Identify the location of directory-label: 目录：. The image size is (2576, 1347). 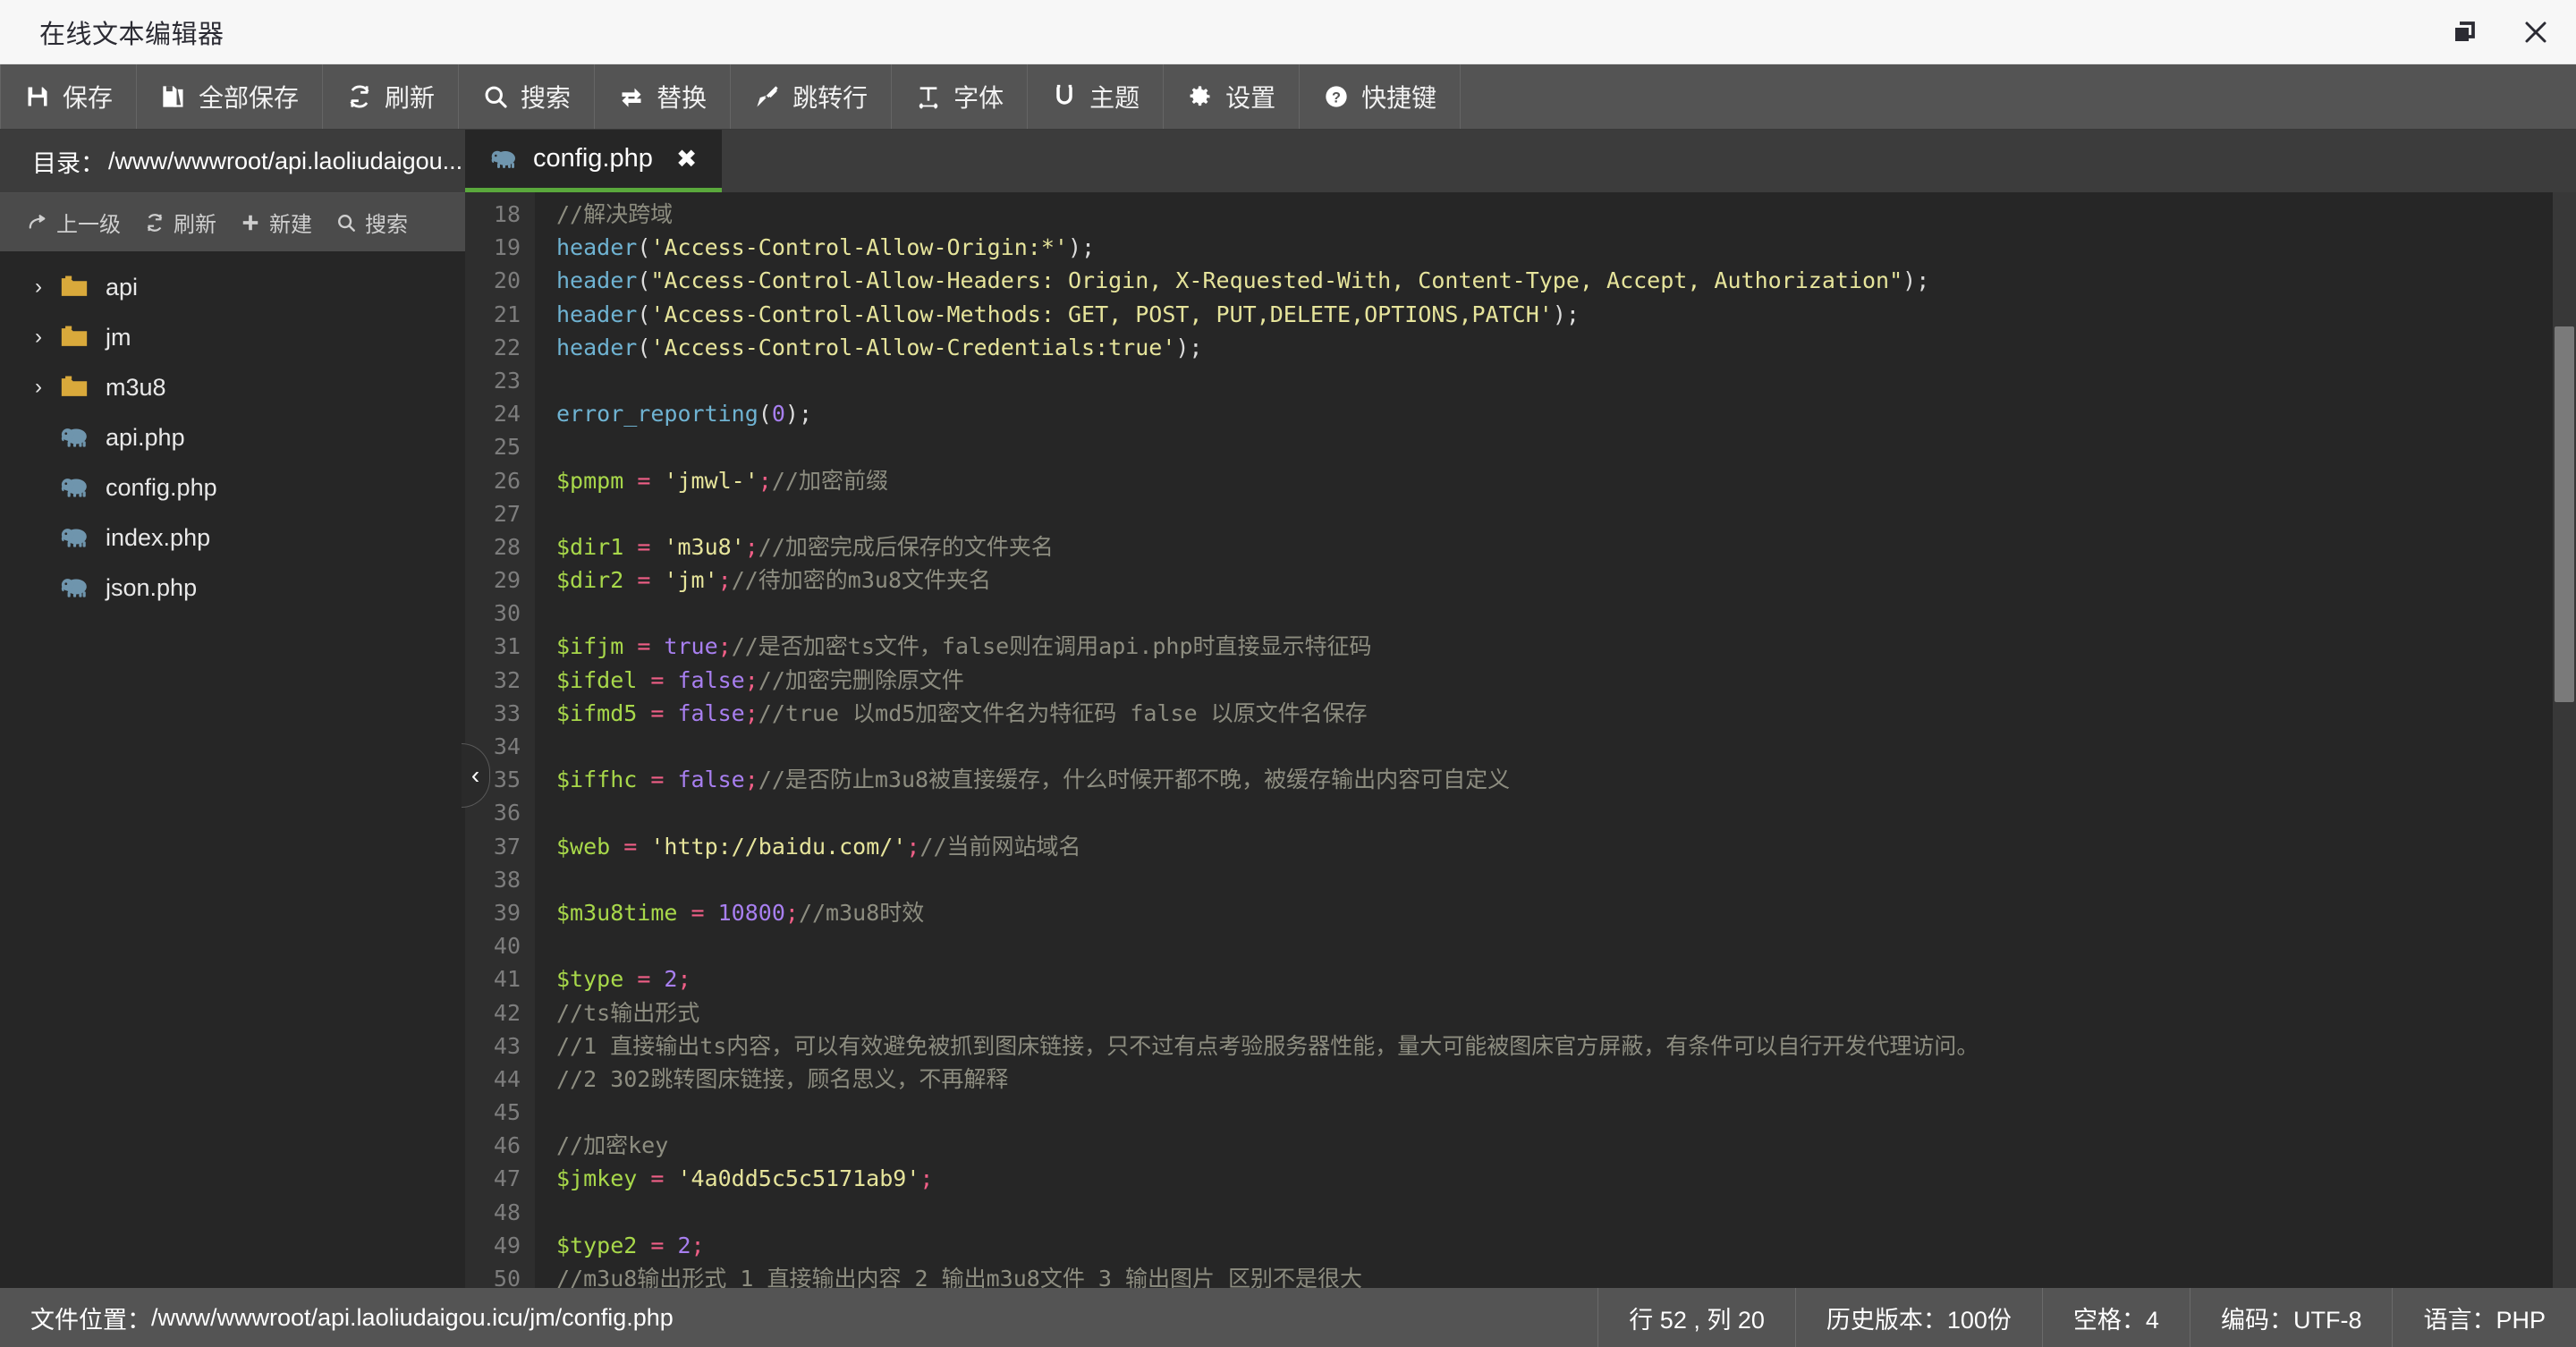
(68, 163).